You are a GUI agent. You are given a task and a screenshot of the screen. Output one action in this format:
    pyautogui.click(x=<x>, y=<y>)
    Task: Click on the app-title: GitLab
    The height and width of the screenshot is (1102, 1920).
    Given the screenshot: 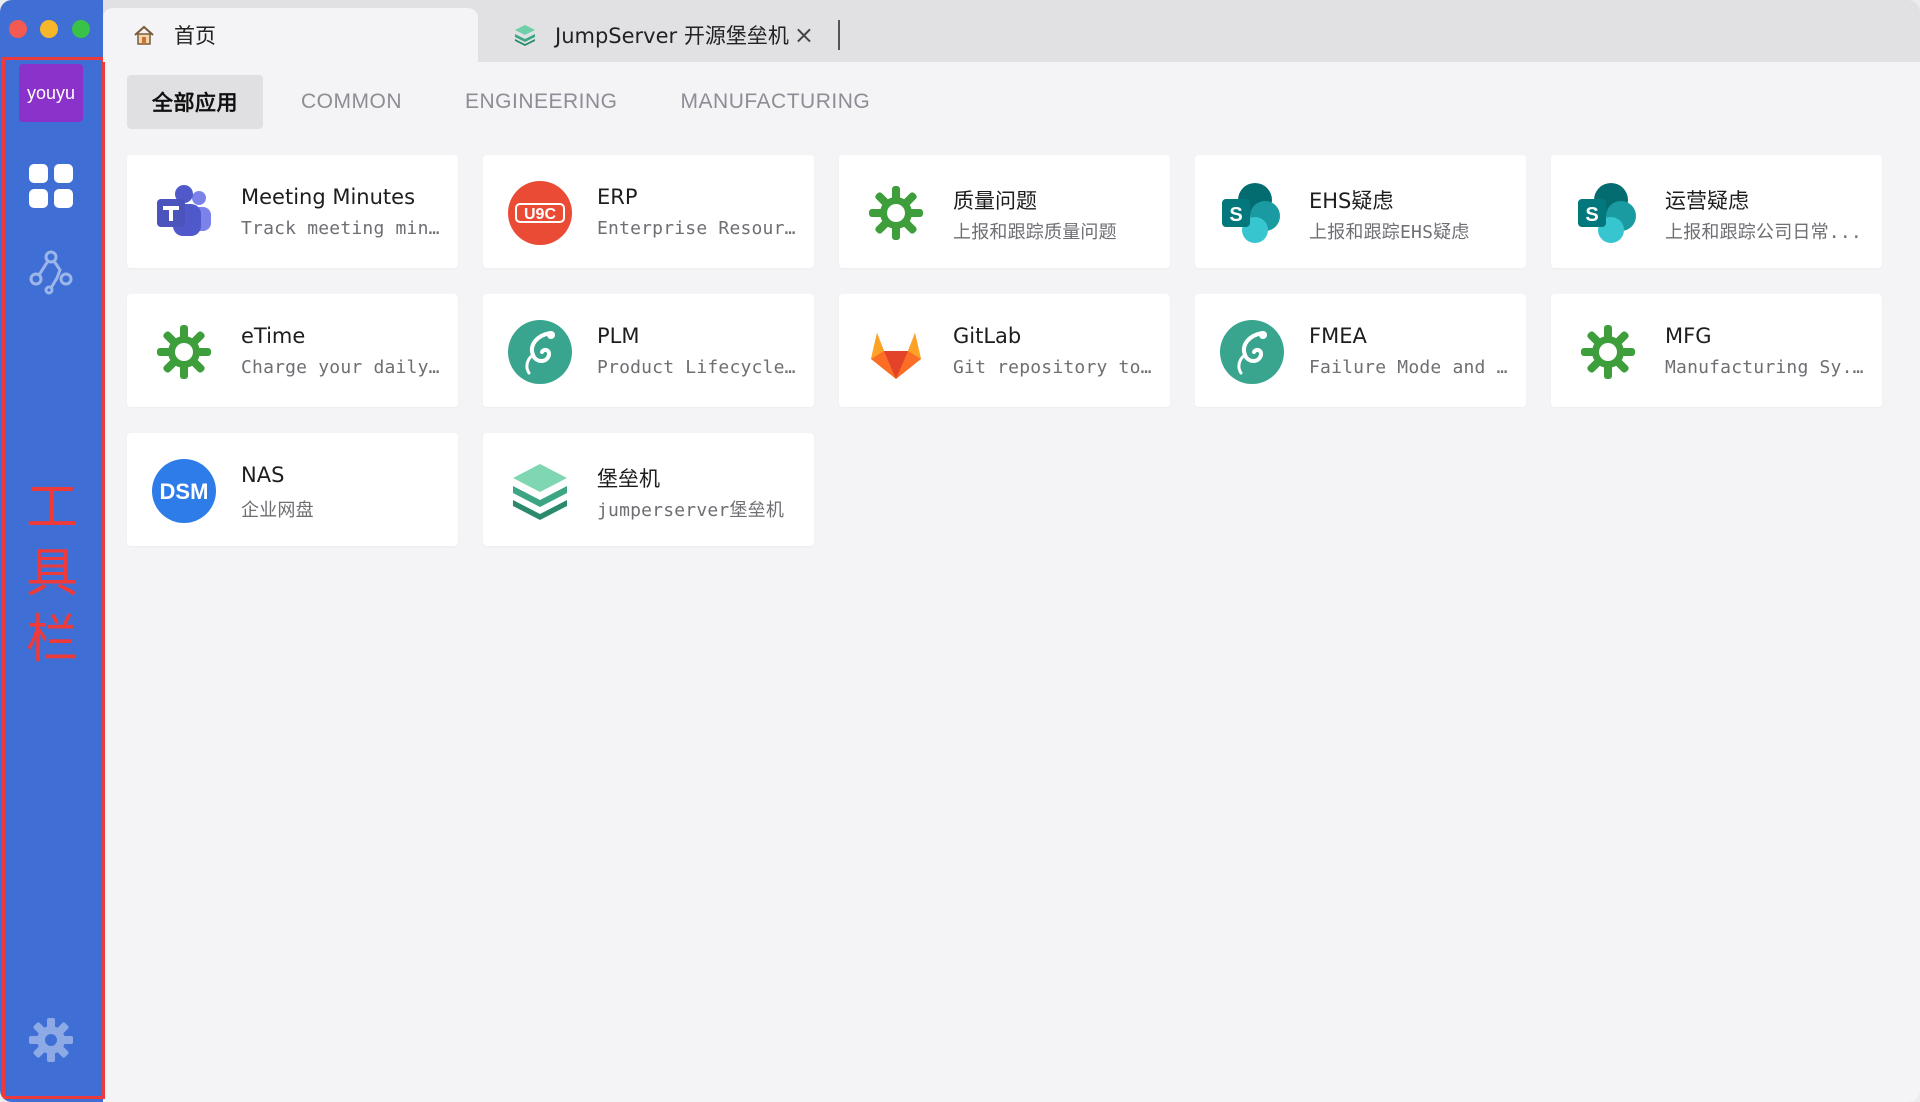 What is the action you would take?
    pyautogui.click(x=987, y=336)
    